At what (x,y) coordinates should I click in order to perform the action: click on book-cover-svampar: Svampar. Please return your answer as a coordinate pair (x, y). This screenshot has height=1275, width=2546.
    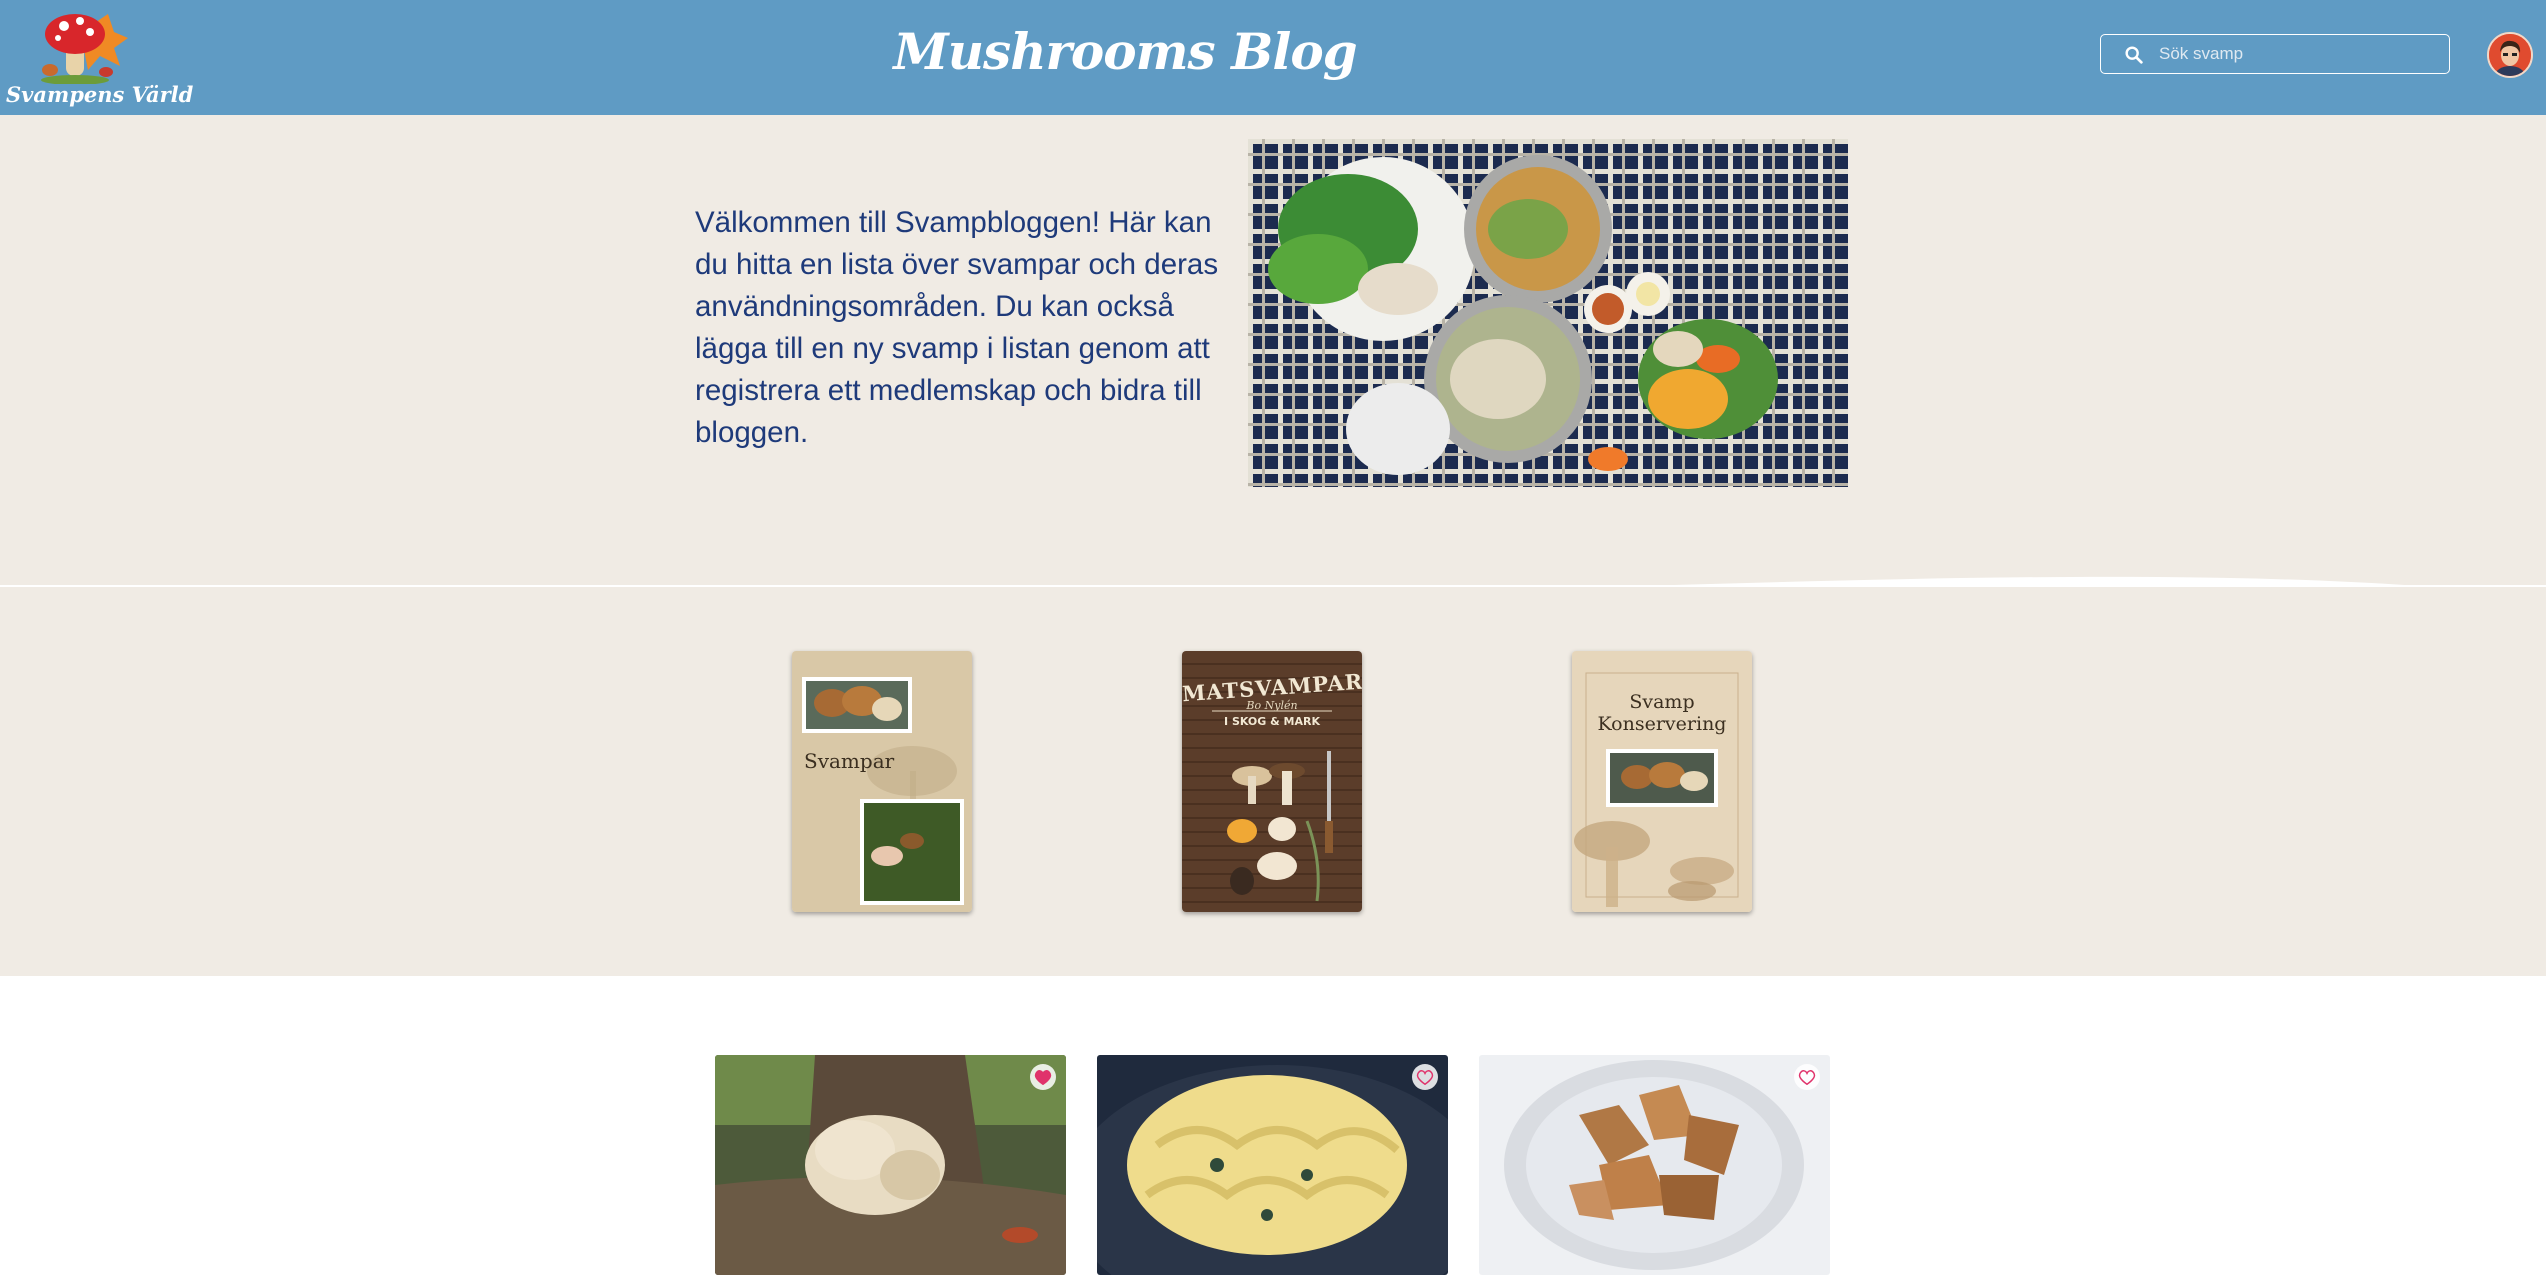
    Looking at the image, I should click on (882, 781).